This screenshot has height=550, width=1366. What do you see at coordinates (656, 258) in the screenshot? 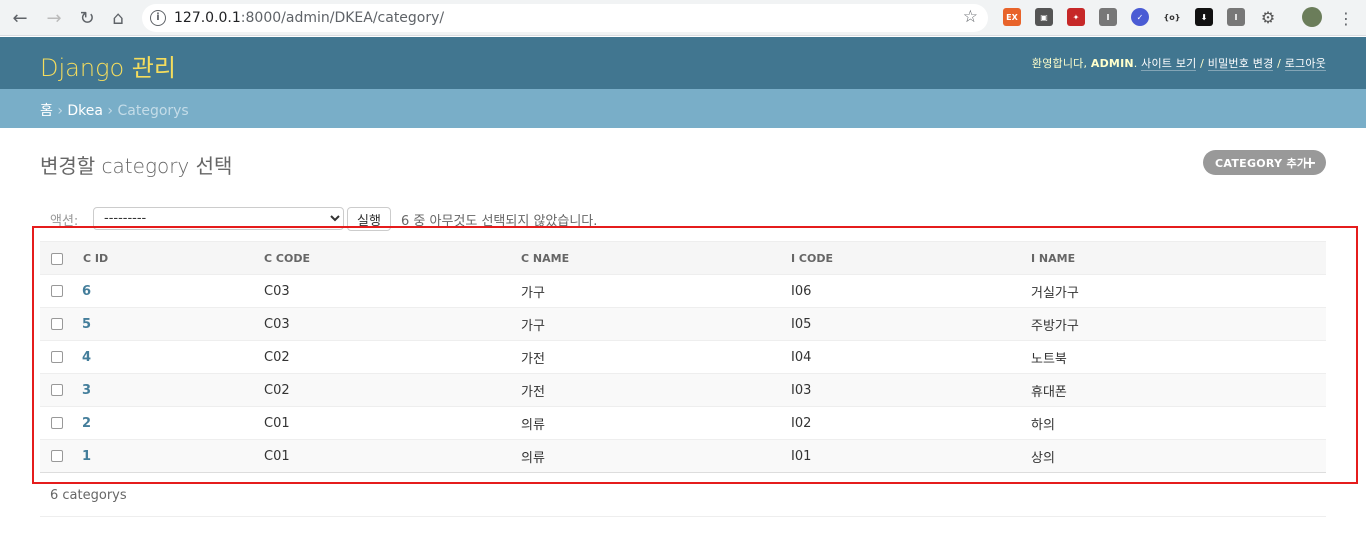
I see `column-header-c-name: C NAME` at bounding box center [656, 258].